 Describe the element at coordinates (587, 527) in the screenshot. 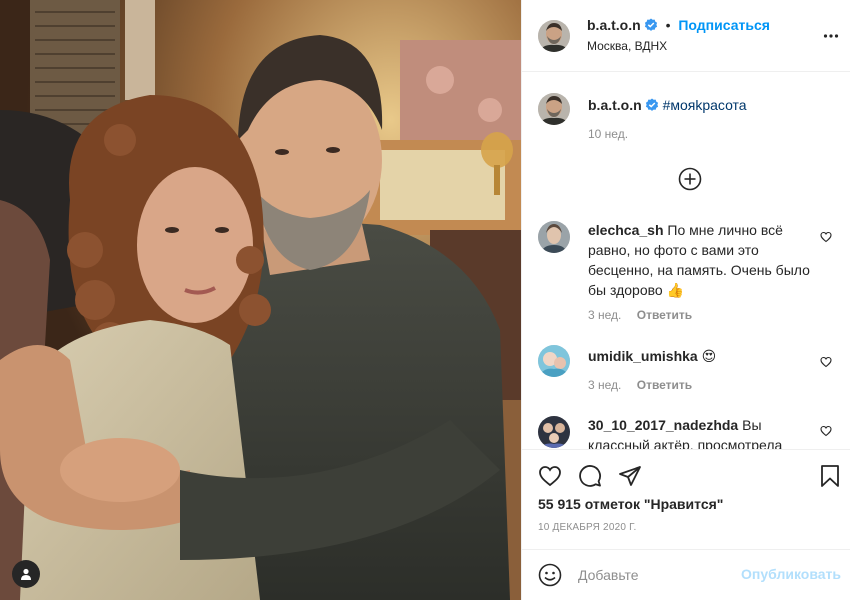

I see `post-date: 10 декабря 2020 г.` at that location.